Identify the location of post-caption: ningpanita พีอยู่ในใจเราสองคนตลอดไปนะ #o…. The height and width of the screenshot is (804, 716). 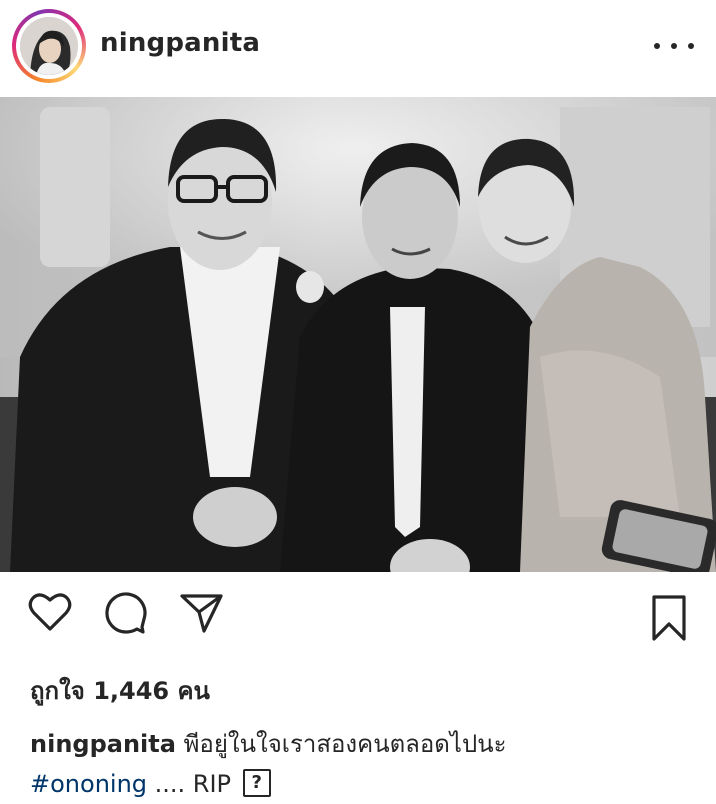
(365, 764).